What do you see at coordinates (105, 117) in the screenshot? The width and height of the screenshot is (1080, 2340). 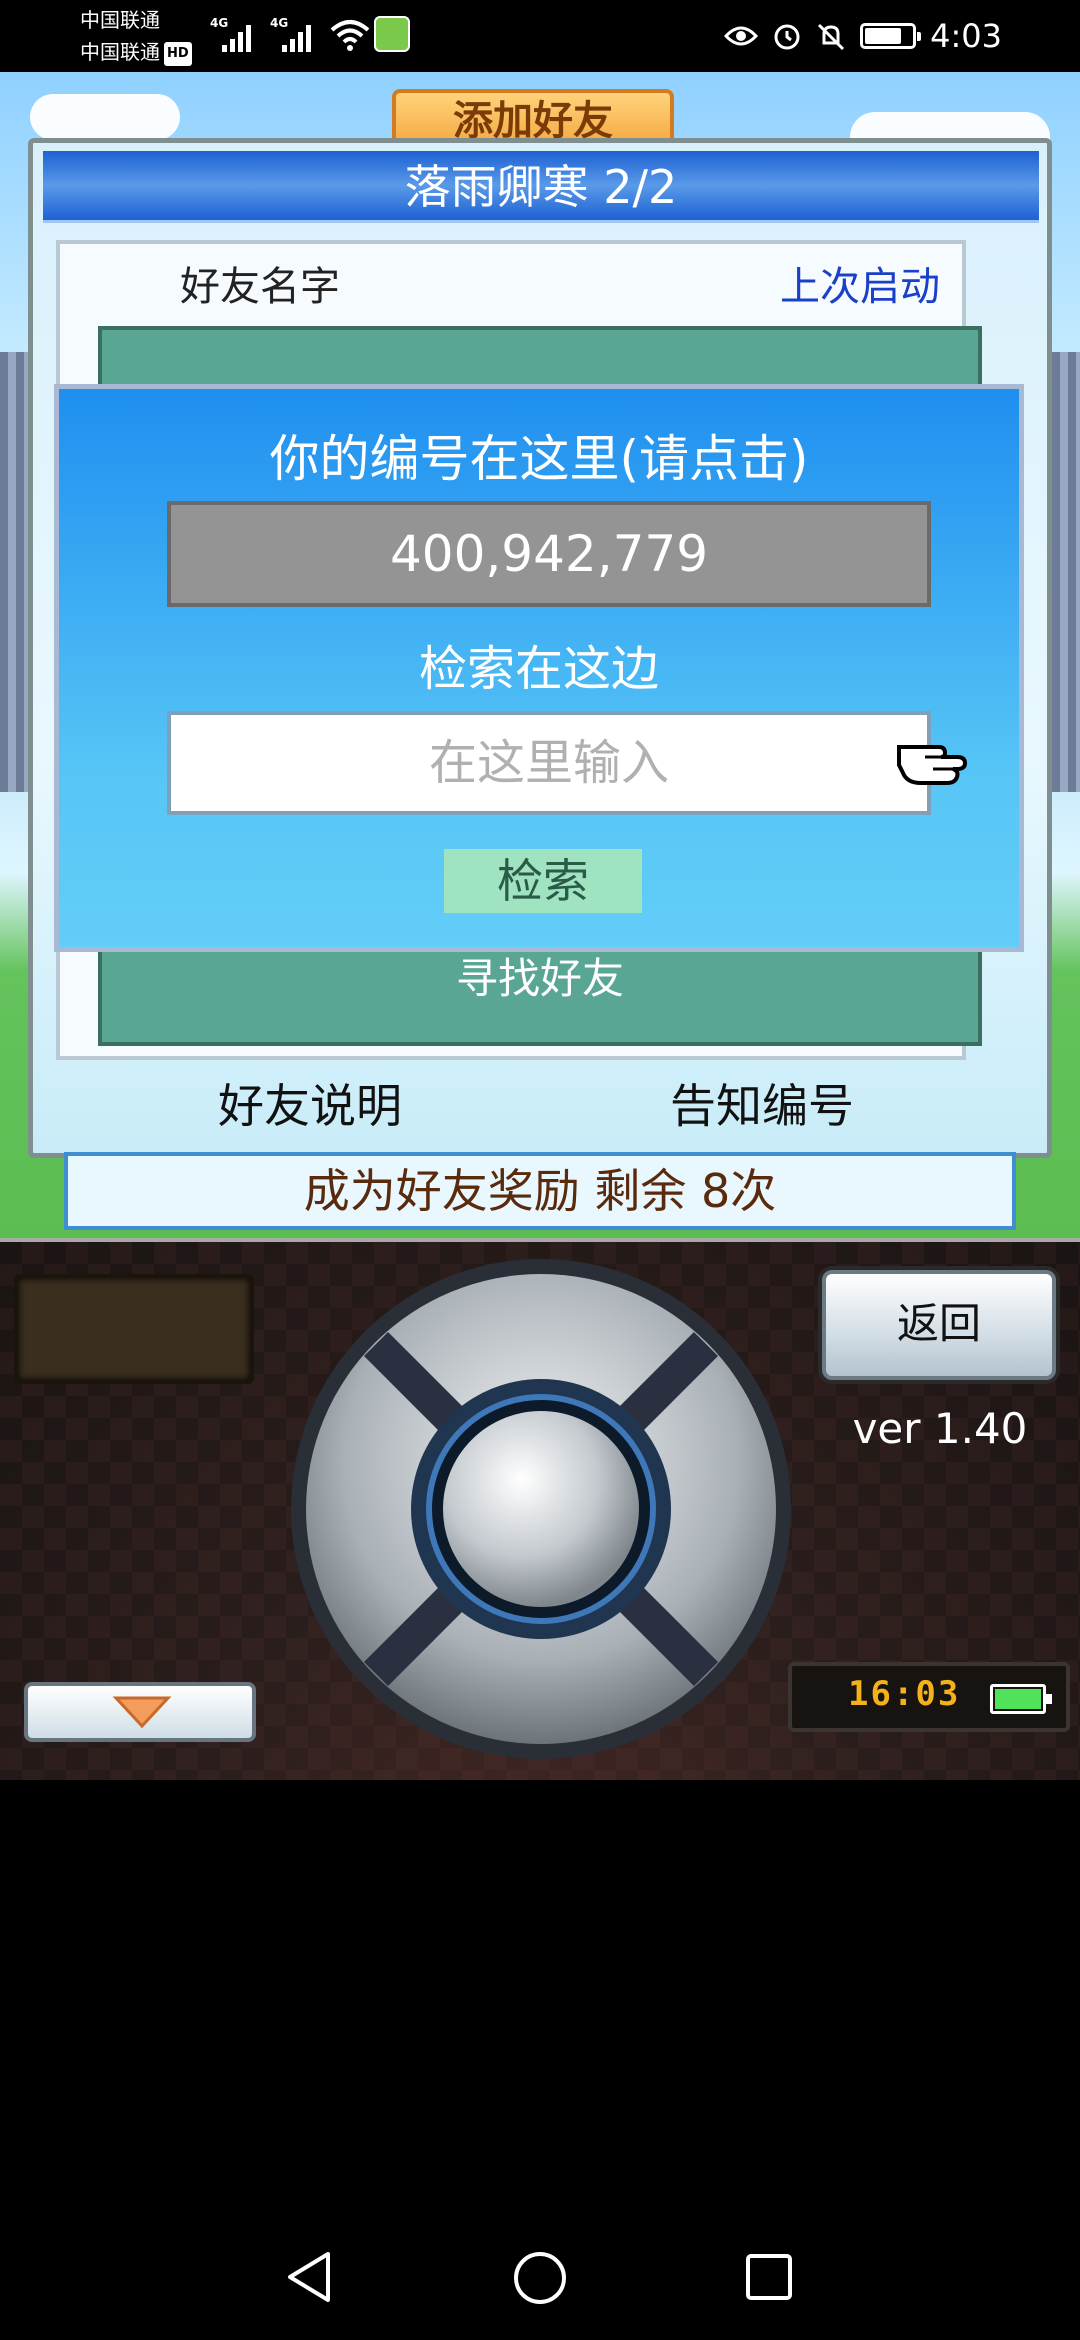 I see `cloud-decoration` at bounding box center [105, 117].